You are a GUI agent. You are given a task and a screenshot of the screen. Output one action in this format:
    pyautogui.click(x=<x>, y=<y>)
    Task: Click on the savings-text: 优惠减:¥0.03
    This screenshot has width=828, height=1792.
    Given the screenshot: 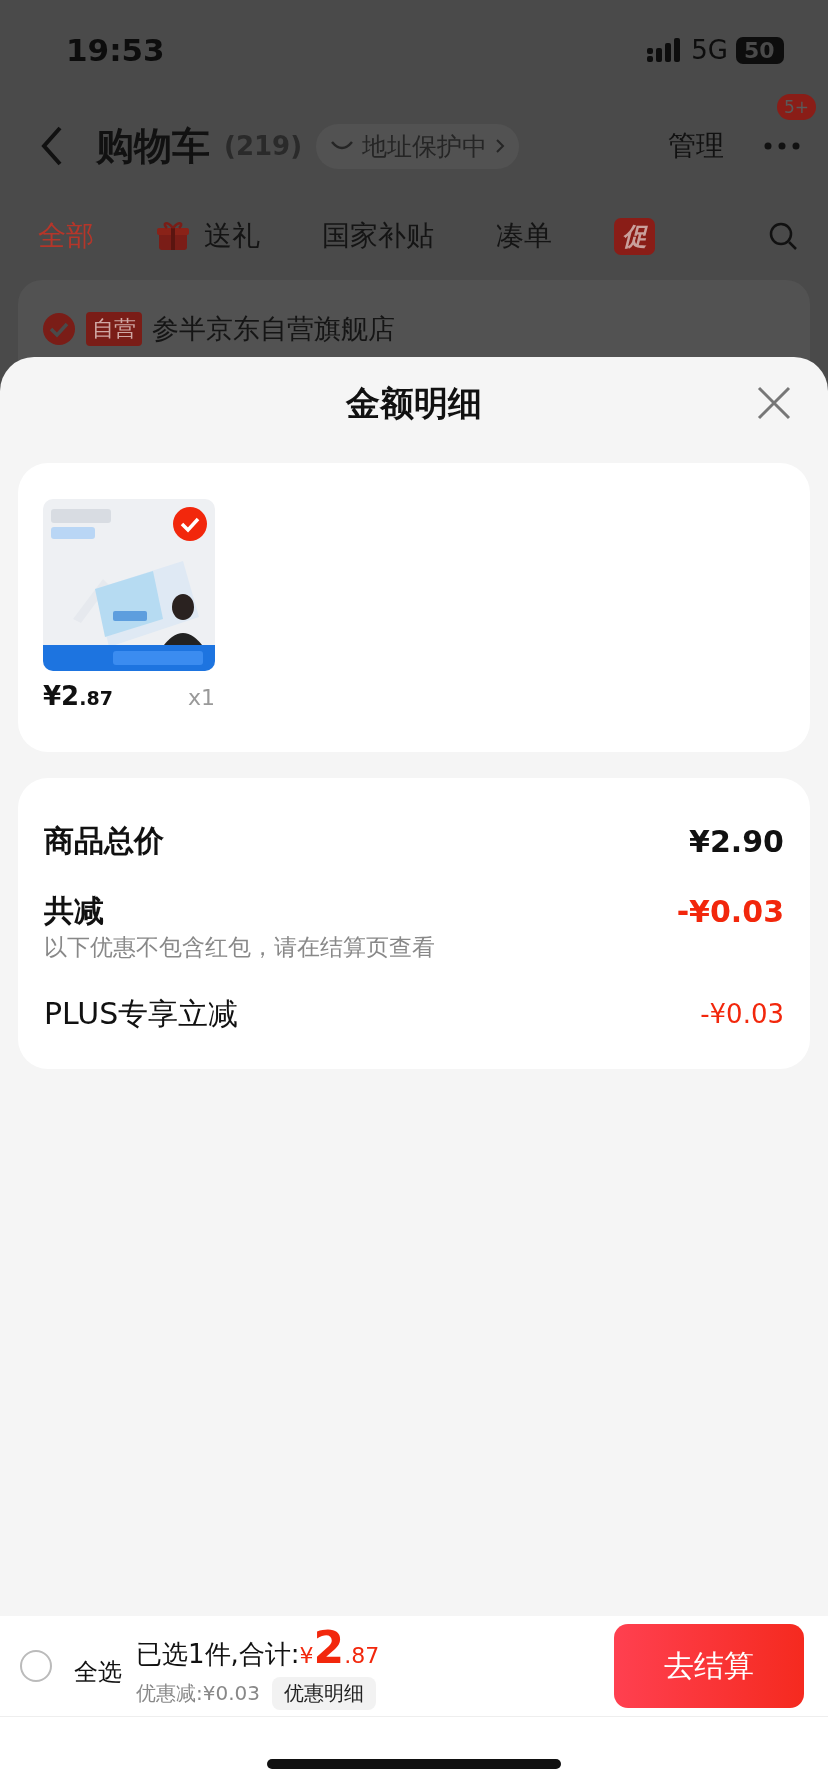 What is the action you would take?
    pyautogui.click(x=198, y=1693)
    